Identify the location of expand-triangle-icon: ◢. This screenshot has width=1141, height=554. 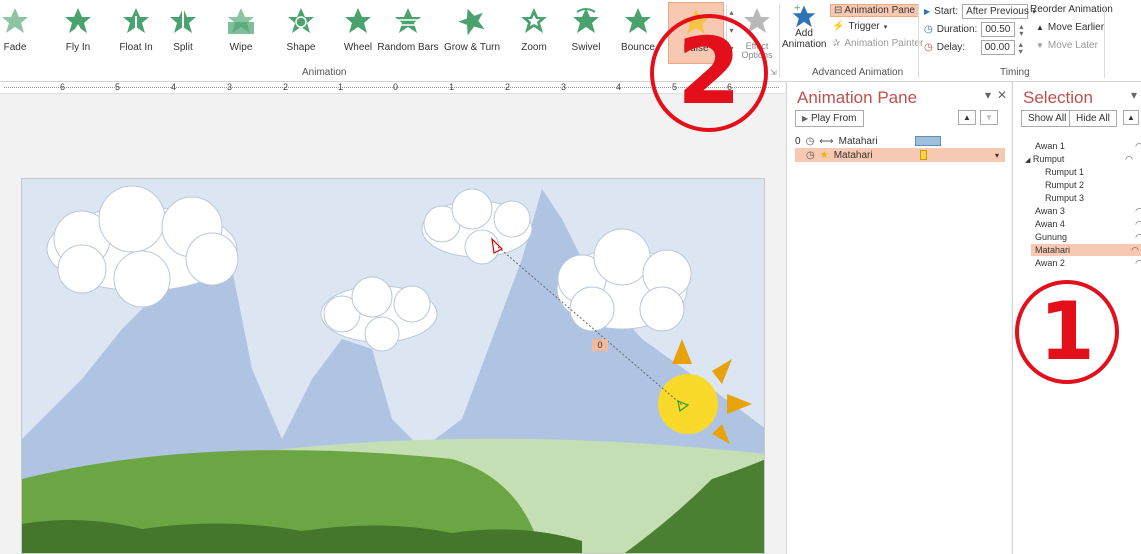
(1027, 160).